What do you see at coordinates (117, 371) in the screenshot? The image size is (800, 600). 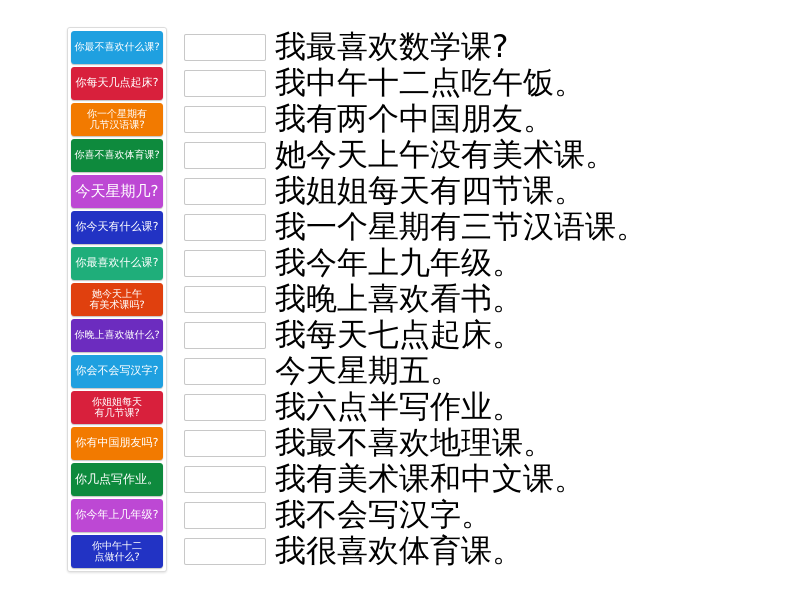 I see `question-tile: 你会不会写汉字?` at bounding box center [117, 371].